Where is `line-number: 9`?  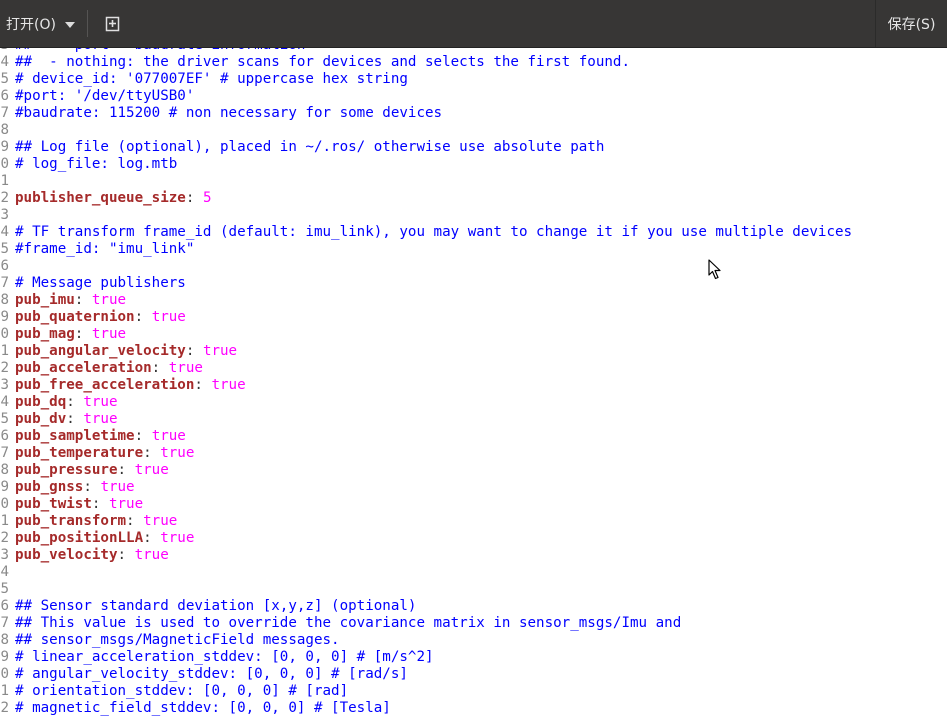 line-number: 9 is located at coordinates (4, 317).